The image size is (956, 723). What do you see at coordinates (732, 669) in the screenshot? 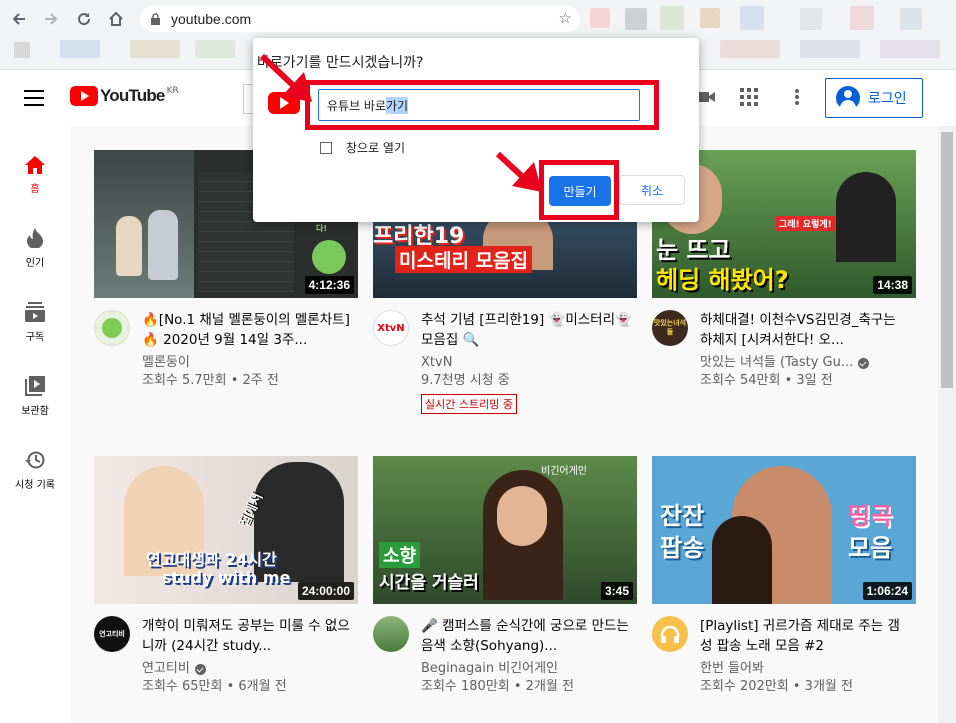
I see `channel-name: 한번 들어봐` at bounding box center [732, 669].